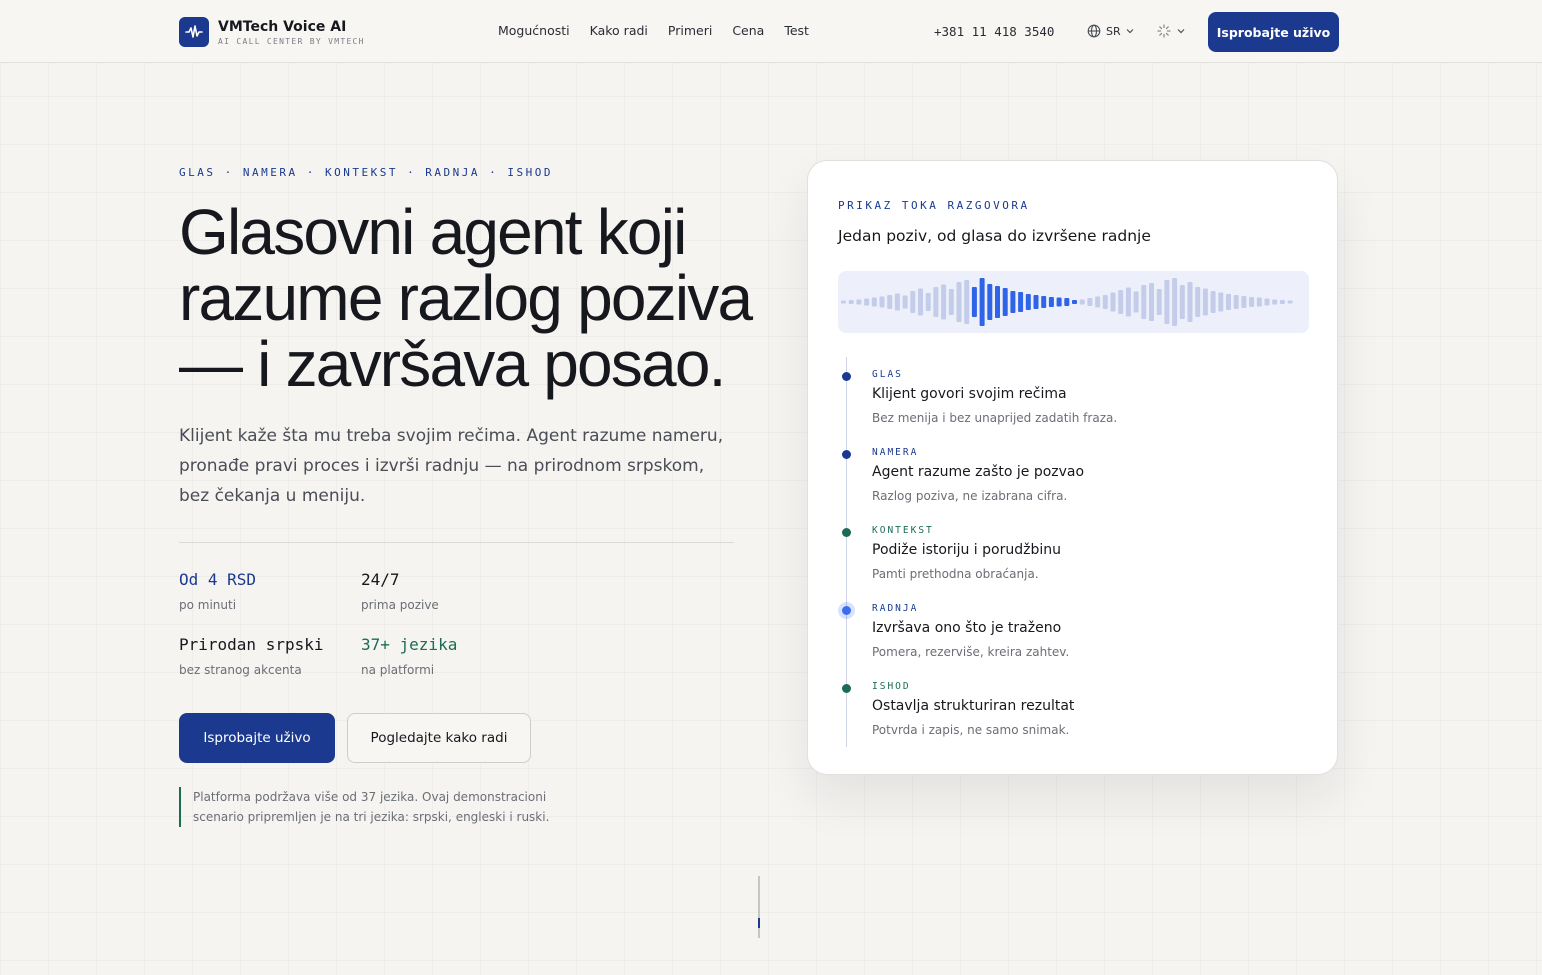 This screenshot has height=975, width=1542. I want to click on stat-value: 24/7, so click(380, 579).